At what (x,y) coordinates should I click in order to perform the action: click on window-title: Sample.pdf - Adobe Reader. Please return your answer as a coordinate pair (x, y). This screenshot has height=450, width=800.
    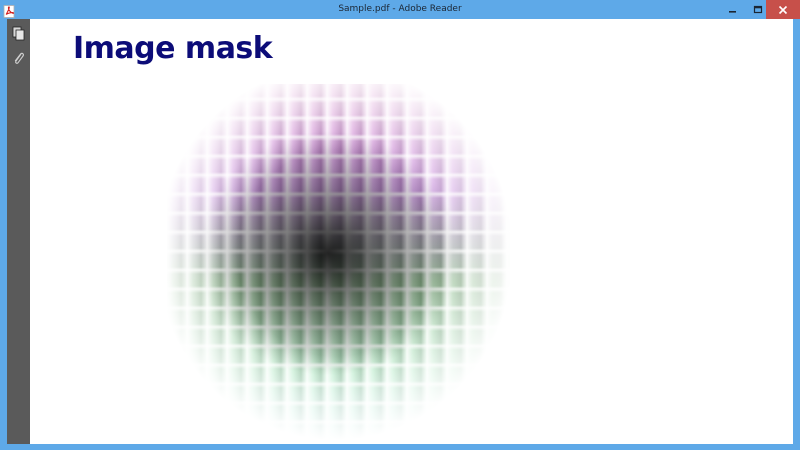
    Looking at the image, I should click on (400, 9).